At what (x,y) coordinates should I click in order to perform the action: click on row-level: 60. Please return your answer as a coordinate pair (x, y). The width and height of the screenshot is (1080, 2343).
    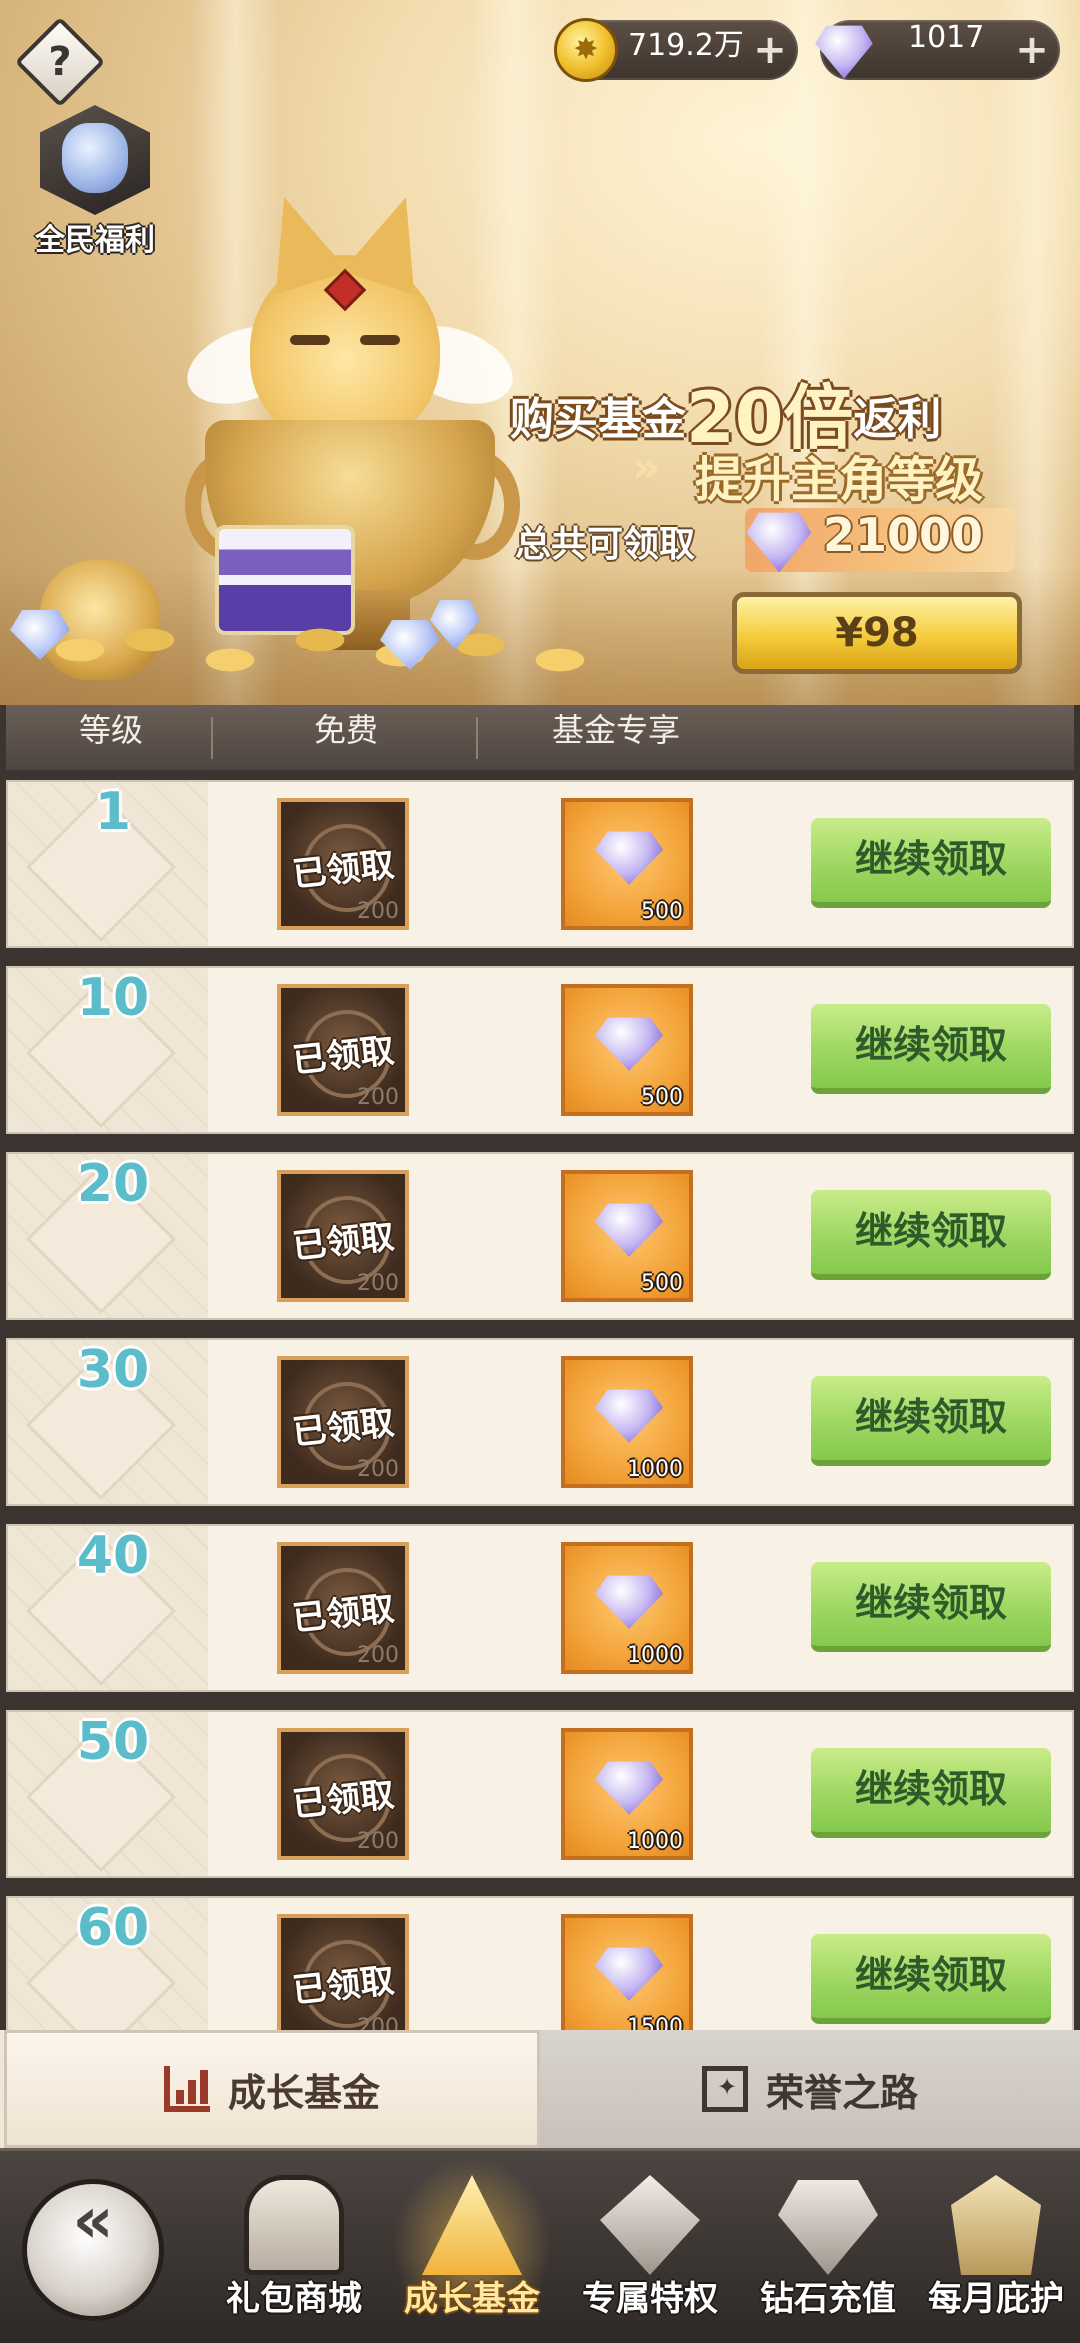
    Looking at the image, I should click on (113, 1928).